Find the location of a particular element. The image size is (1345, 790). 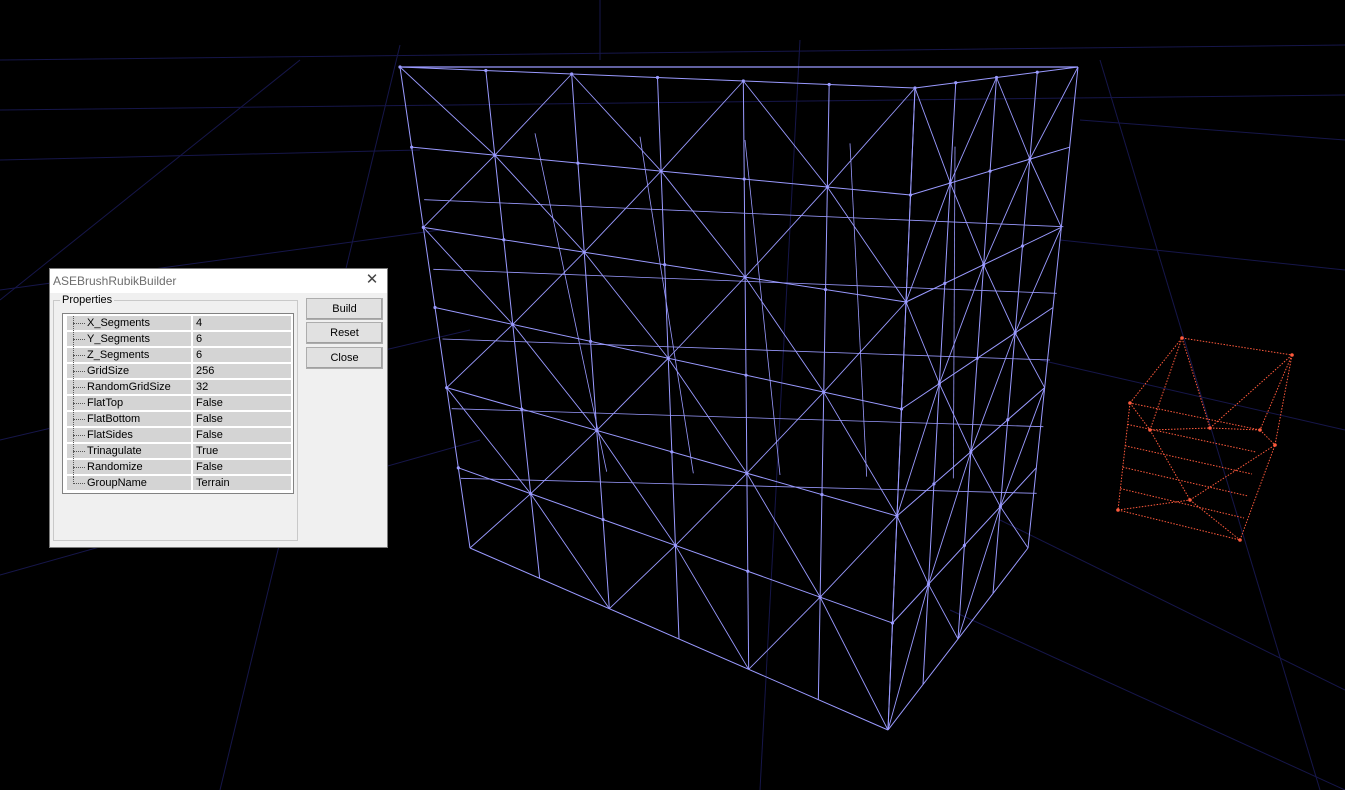

property-name: GroupName is located at coordinates (117, 483).